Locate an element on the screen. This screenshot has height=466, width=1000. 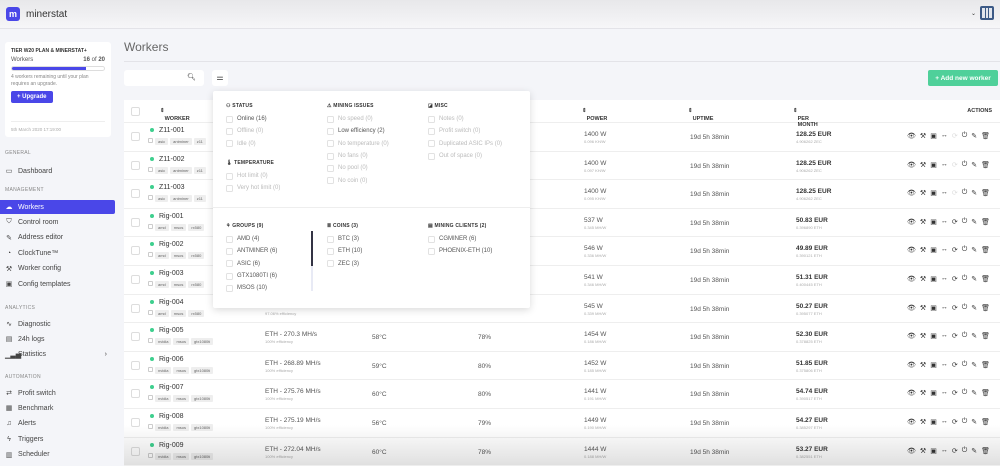
filter-option: ETH (10) is located at coordinates (344, 251).